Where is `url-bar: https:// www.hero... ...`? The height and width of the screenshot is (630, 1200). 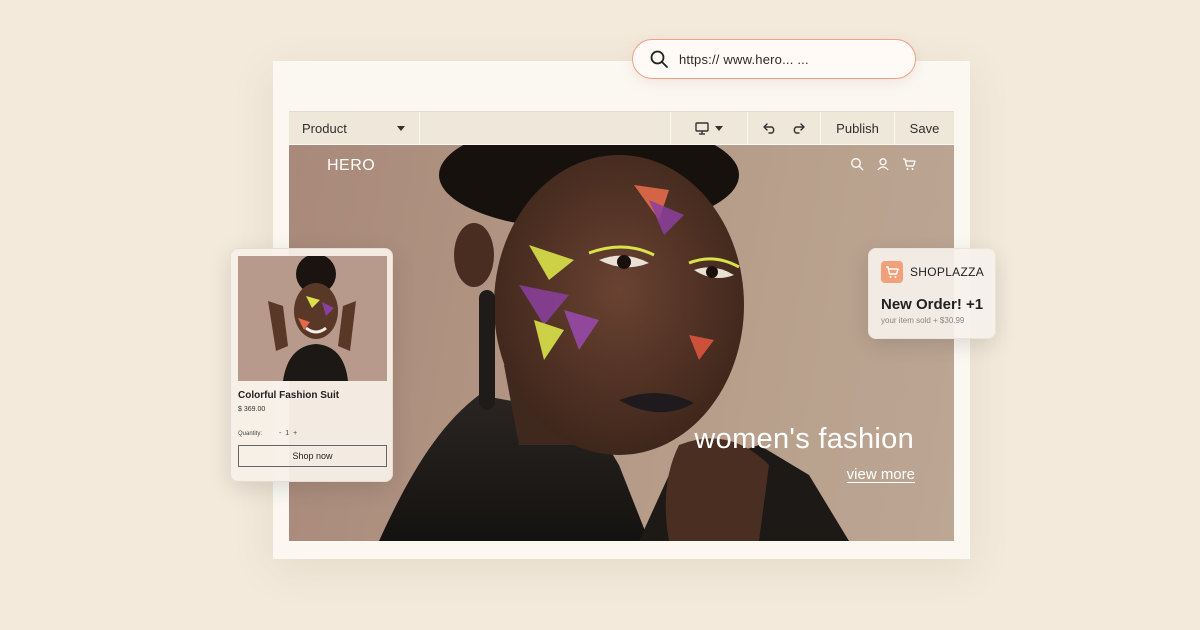 url-bar: https:// www.hero... ... is located at coordinates (774, 59).